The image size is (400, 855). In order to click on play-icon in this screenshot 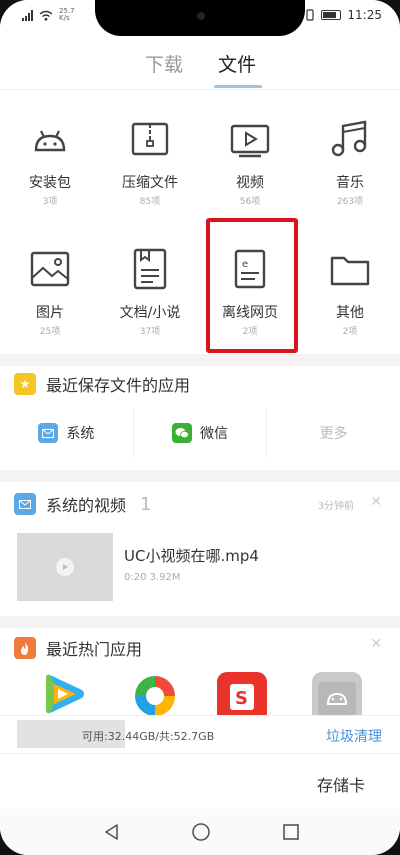, I will do `click(65, 567)`.